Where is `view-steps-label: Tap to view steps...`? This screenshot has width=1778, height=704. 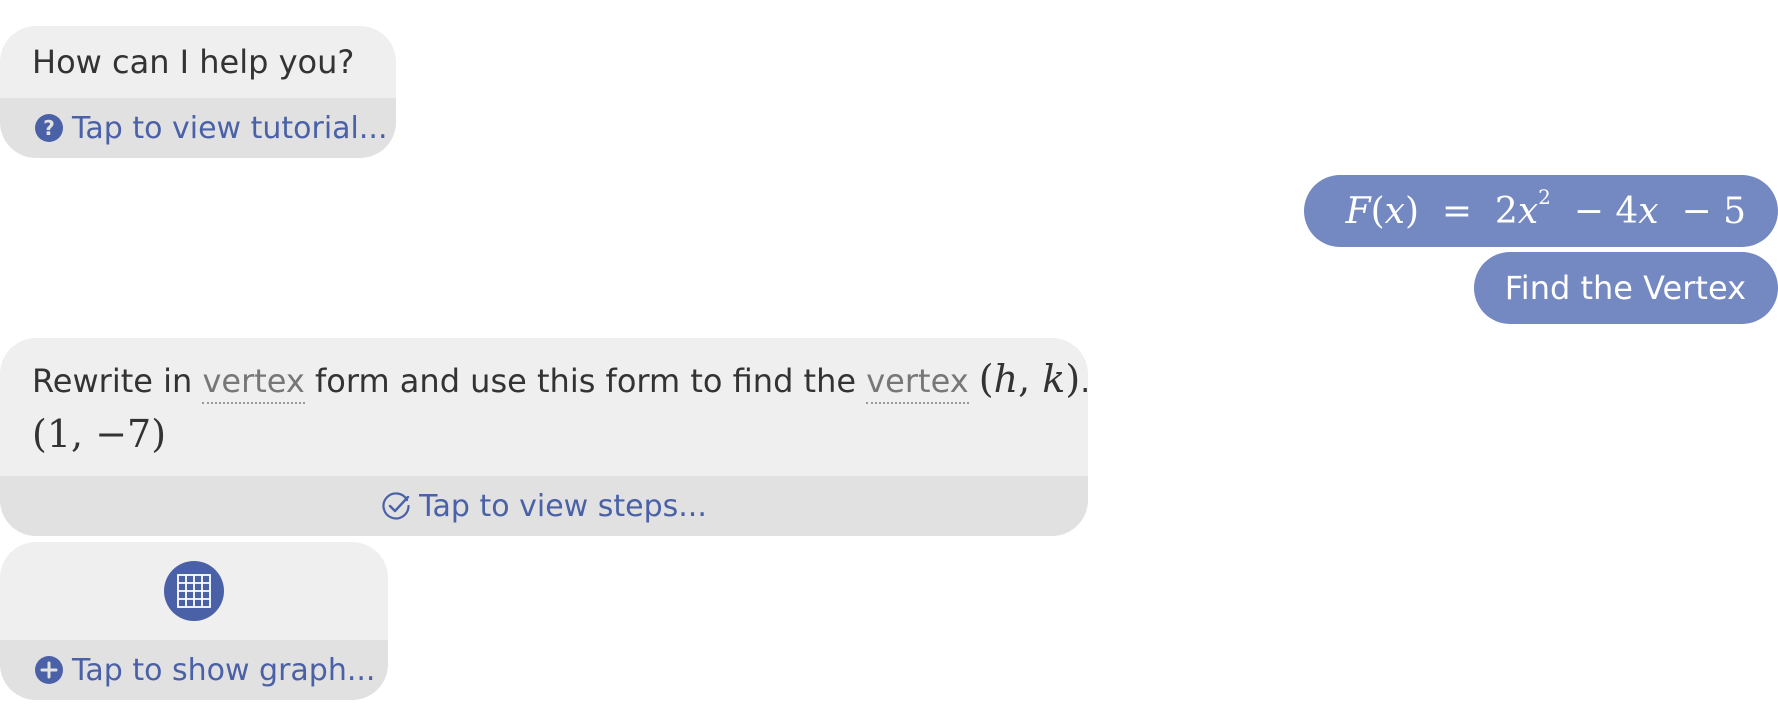 view-steps-label: Tap to view steps... is located at coordinates (563, 506).